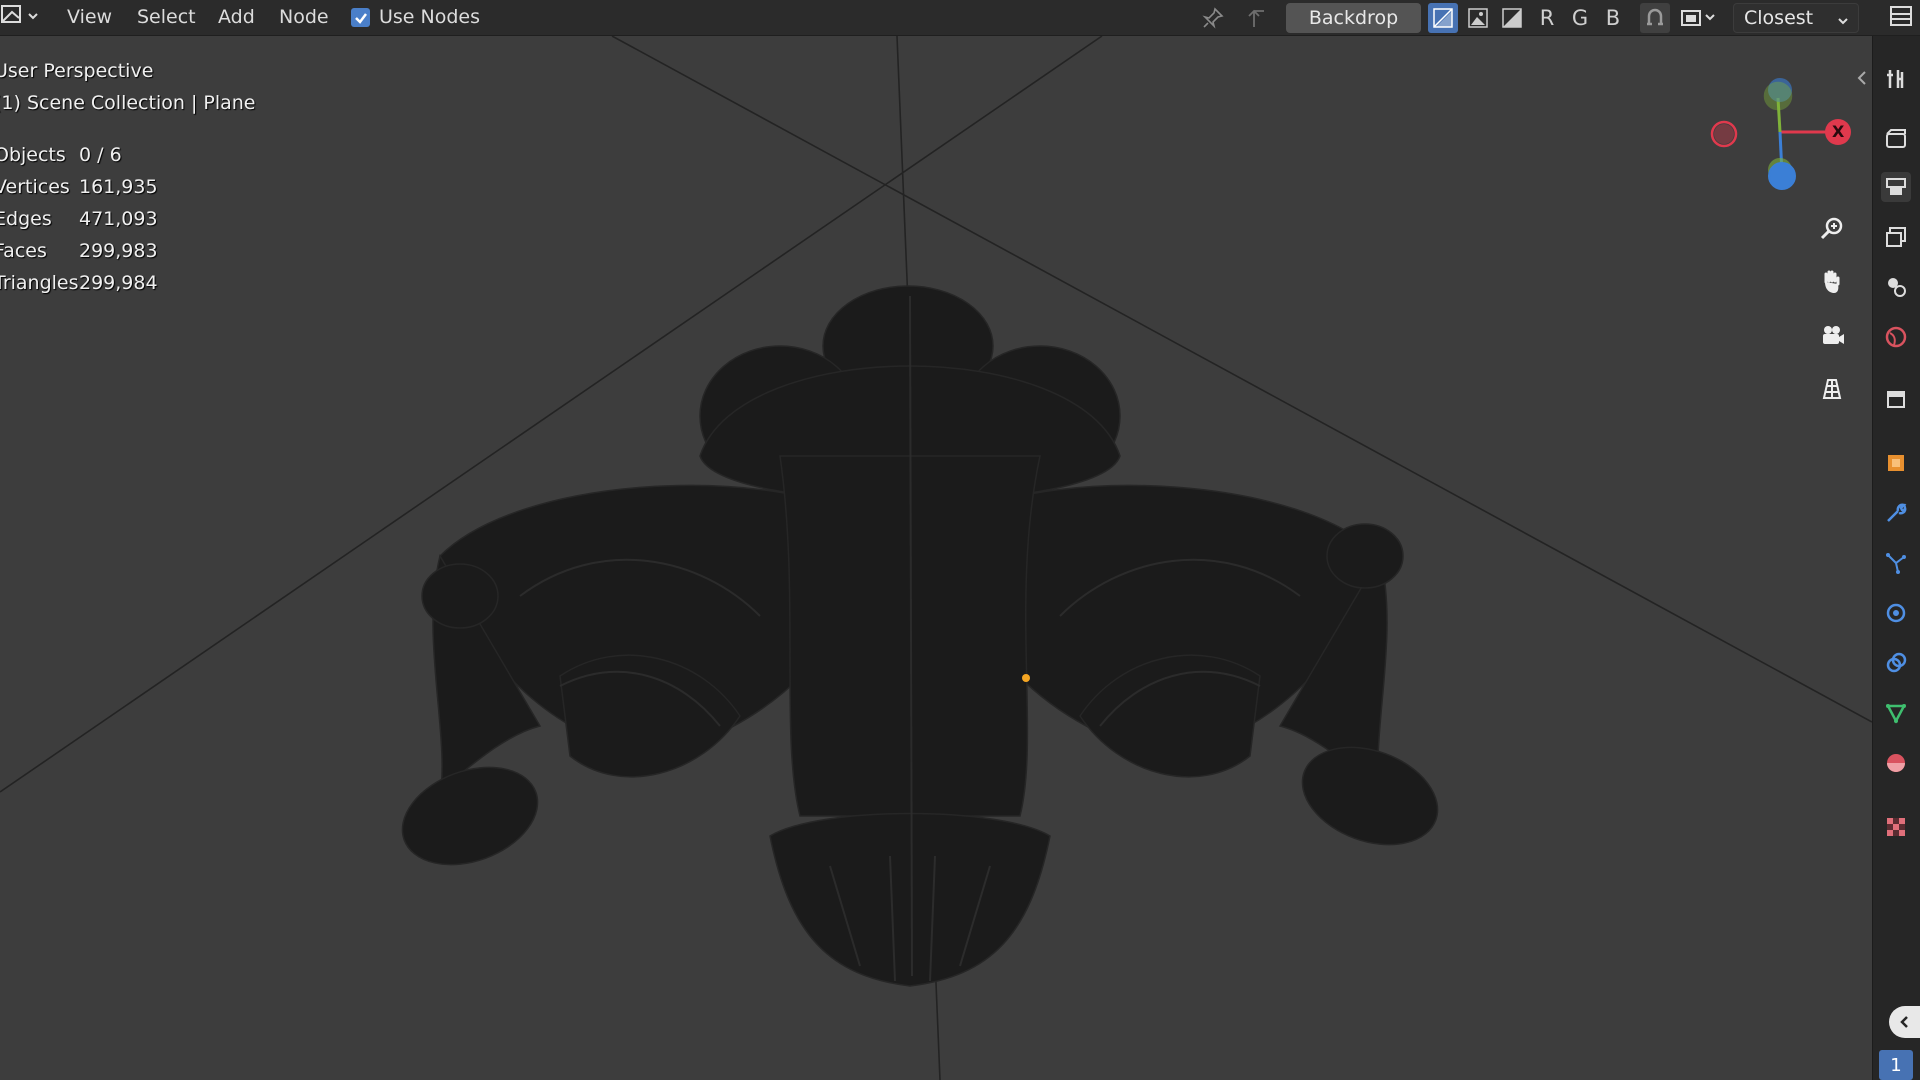 This screenshot has width=1920, height=1080. What do you see at coordinates (1613, 18) in the screenshot?
I see `channel-b-button: B` at bounding box center [1613, 18].